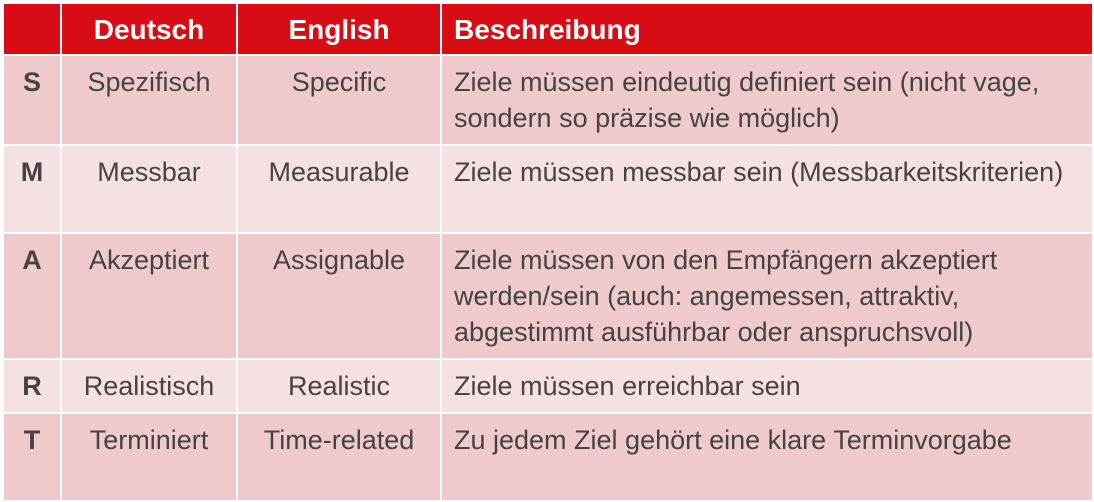  What do you see at coordinates (32, 100) in the screenshot?
I see `row-letter: S` at bounding box center [32, 100].